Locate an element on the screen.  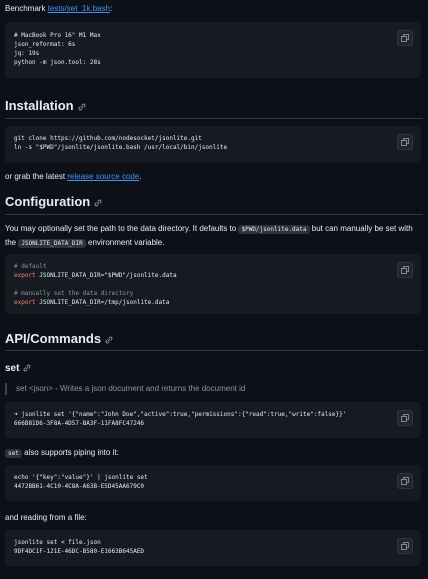
code-comment: # default is located at coordinates (30, 266).